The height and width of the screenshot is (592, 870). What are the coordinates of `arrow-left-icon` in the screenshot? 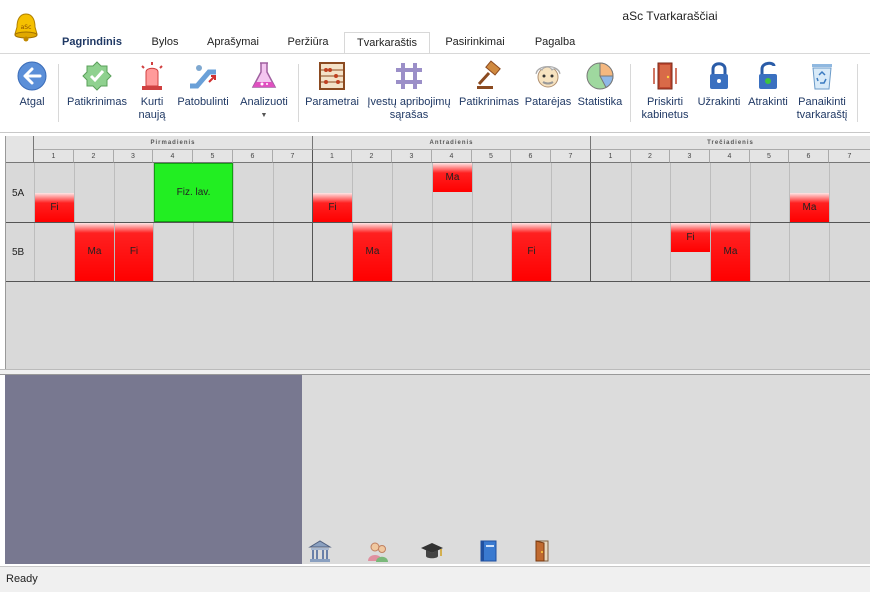 It's located at (32, 76).